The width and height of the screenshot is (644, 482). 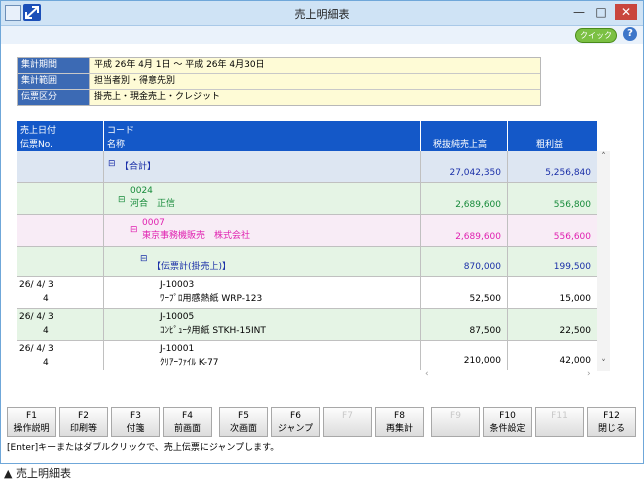 What do you see at coordinates (485, 299) in the screenshot?
I see `row-sales: 52,500` at bounding box center [485, 299].